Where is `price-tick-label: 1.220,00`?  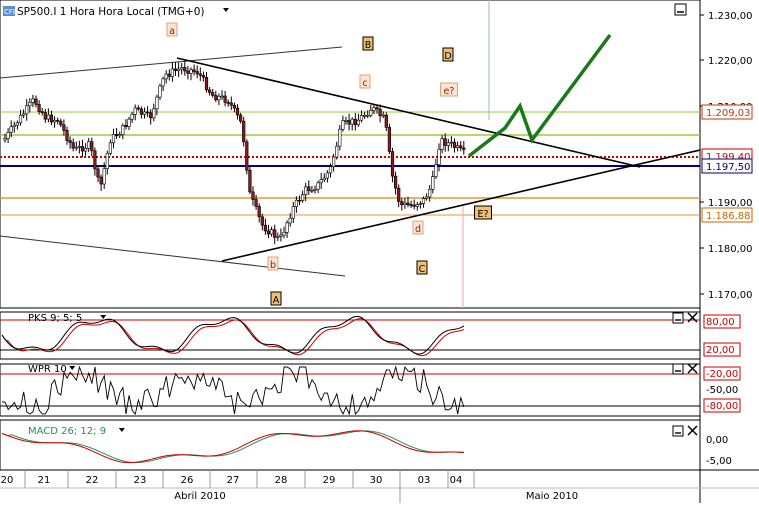
price-tick-label: 1.220,00 is located at coordinates (730, 61).